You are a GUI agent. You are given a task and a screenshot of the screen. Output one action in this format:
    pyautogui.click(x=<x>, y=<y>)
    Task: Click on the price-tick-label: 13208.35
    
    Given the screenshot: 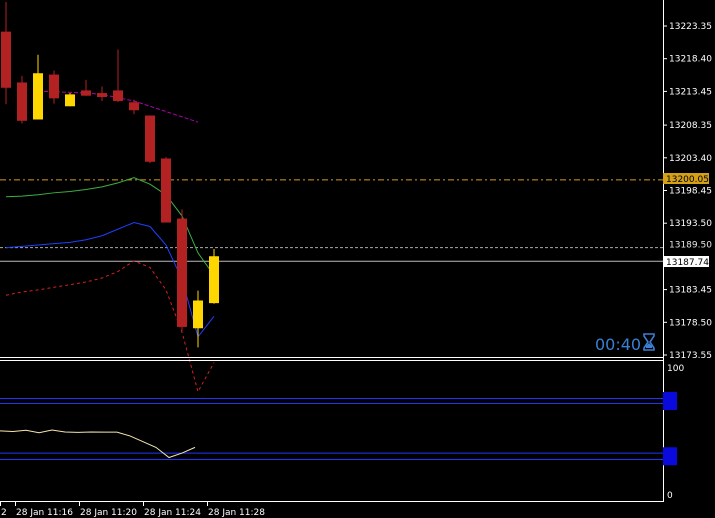 What is the action you would take?
    pyautogui.click(x=690, y=126)
    